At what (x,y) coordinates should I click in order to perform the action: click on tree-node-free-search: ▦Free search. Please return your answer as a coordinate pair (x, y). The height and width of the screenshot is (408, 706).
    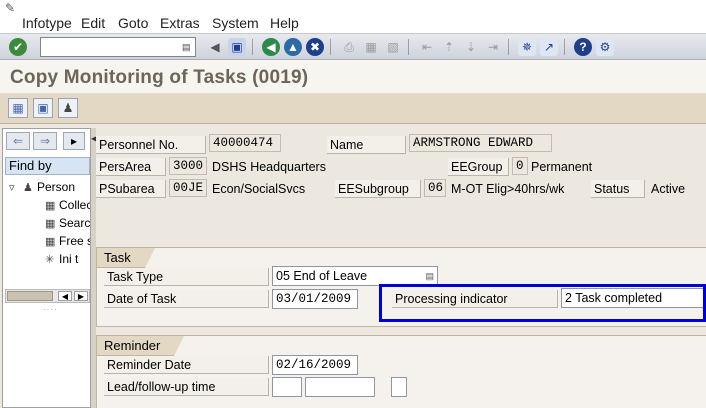
    Looking at the image, I should click on (67, 241).